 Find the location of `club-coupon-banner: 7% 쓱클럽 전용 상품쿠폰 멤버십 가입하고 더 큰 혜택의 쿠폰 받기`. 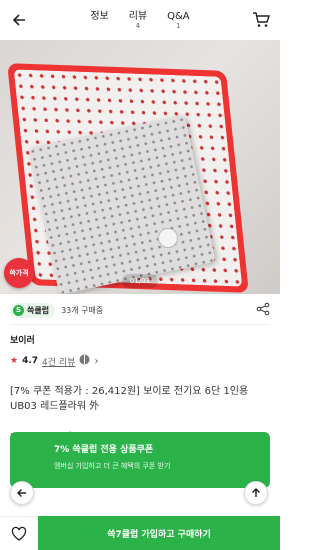

club-coupon-banner: 7% 쓱클럽 전용 상품쿠폰 멤버십 가입하고 더 큰 혜택의 쿠폰 받기 is located at coordinates (140, 460).